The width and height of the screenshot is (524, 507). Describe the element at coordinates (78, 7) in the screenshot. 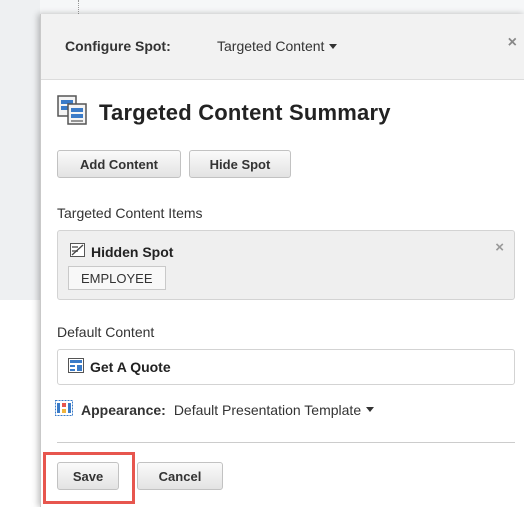

I see `background-dotted-line` at that location.